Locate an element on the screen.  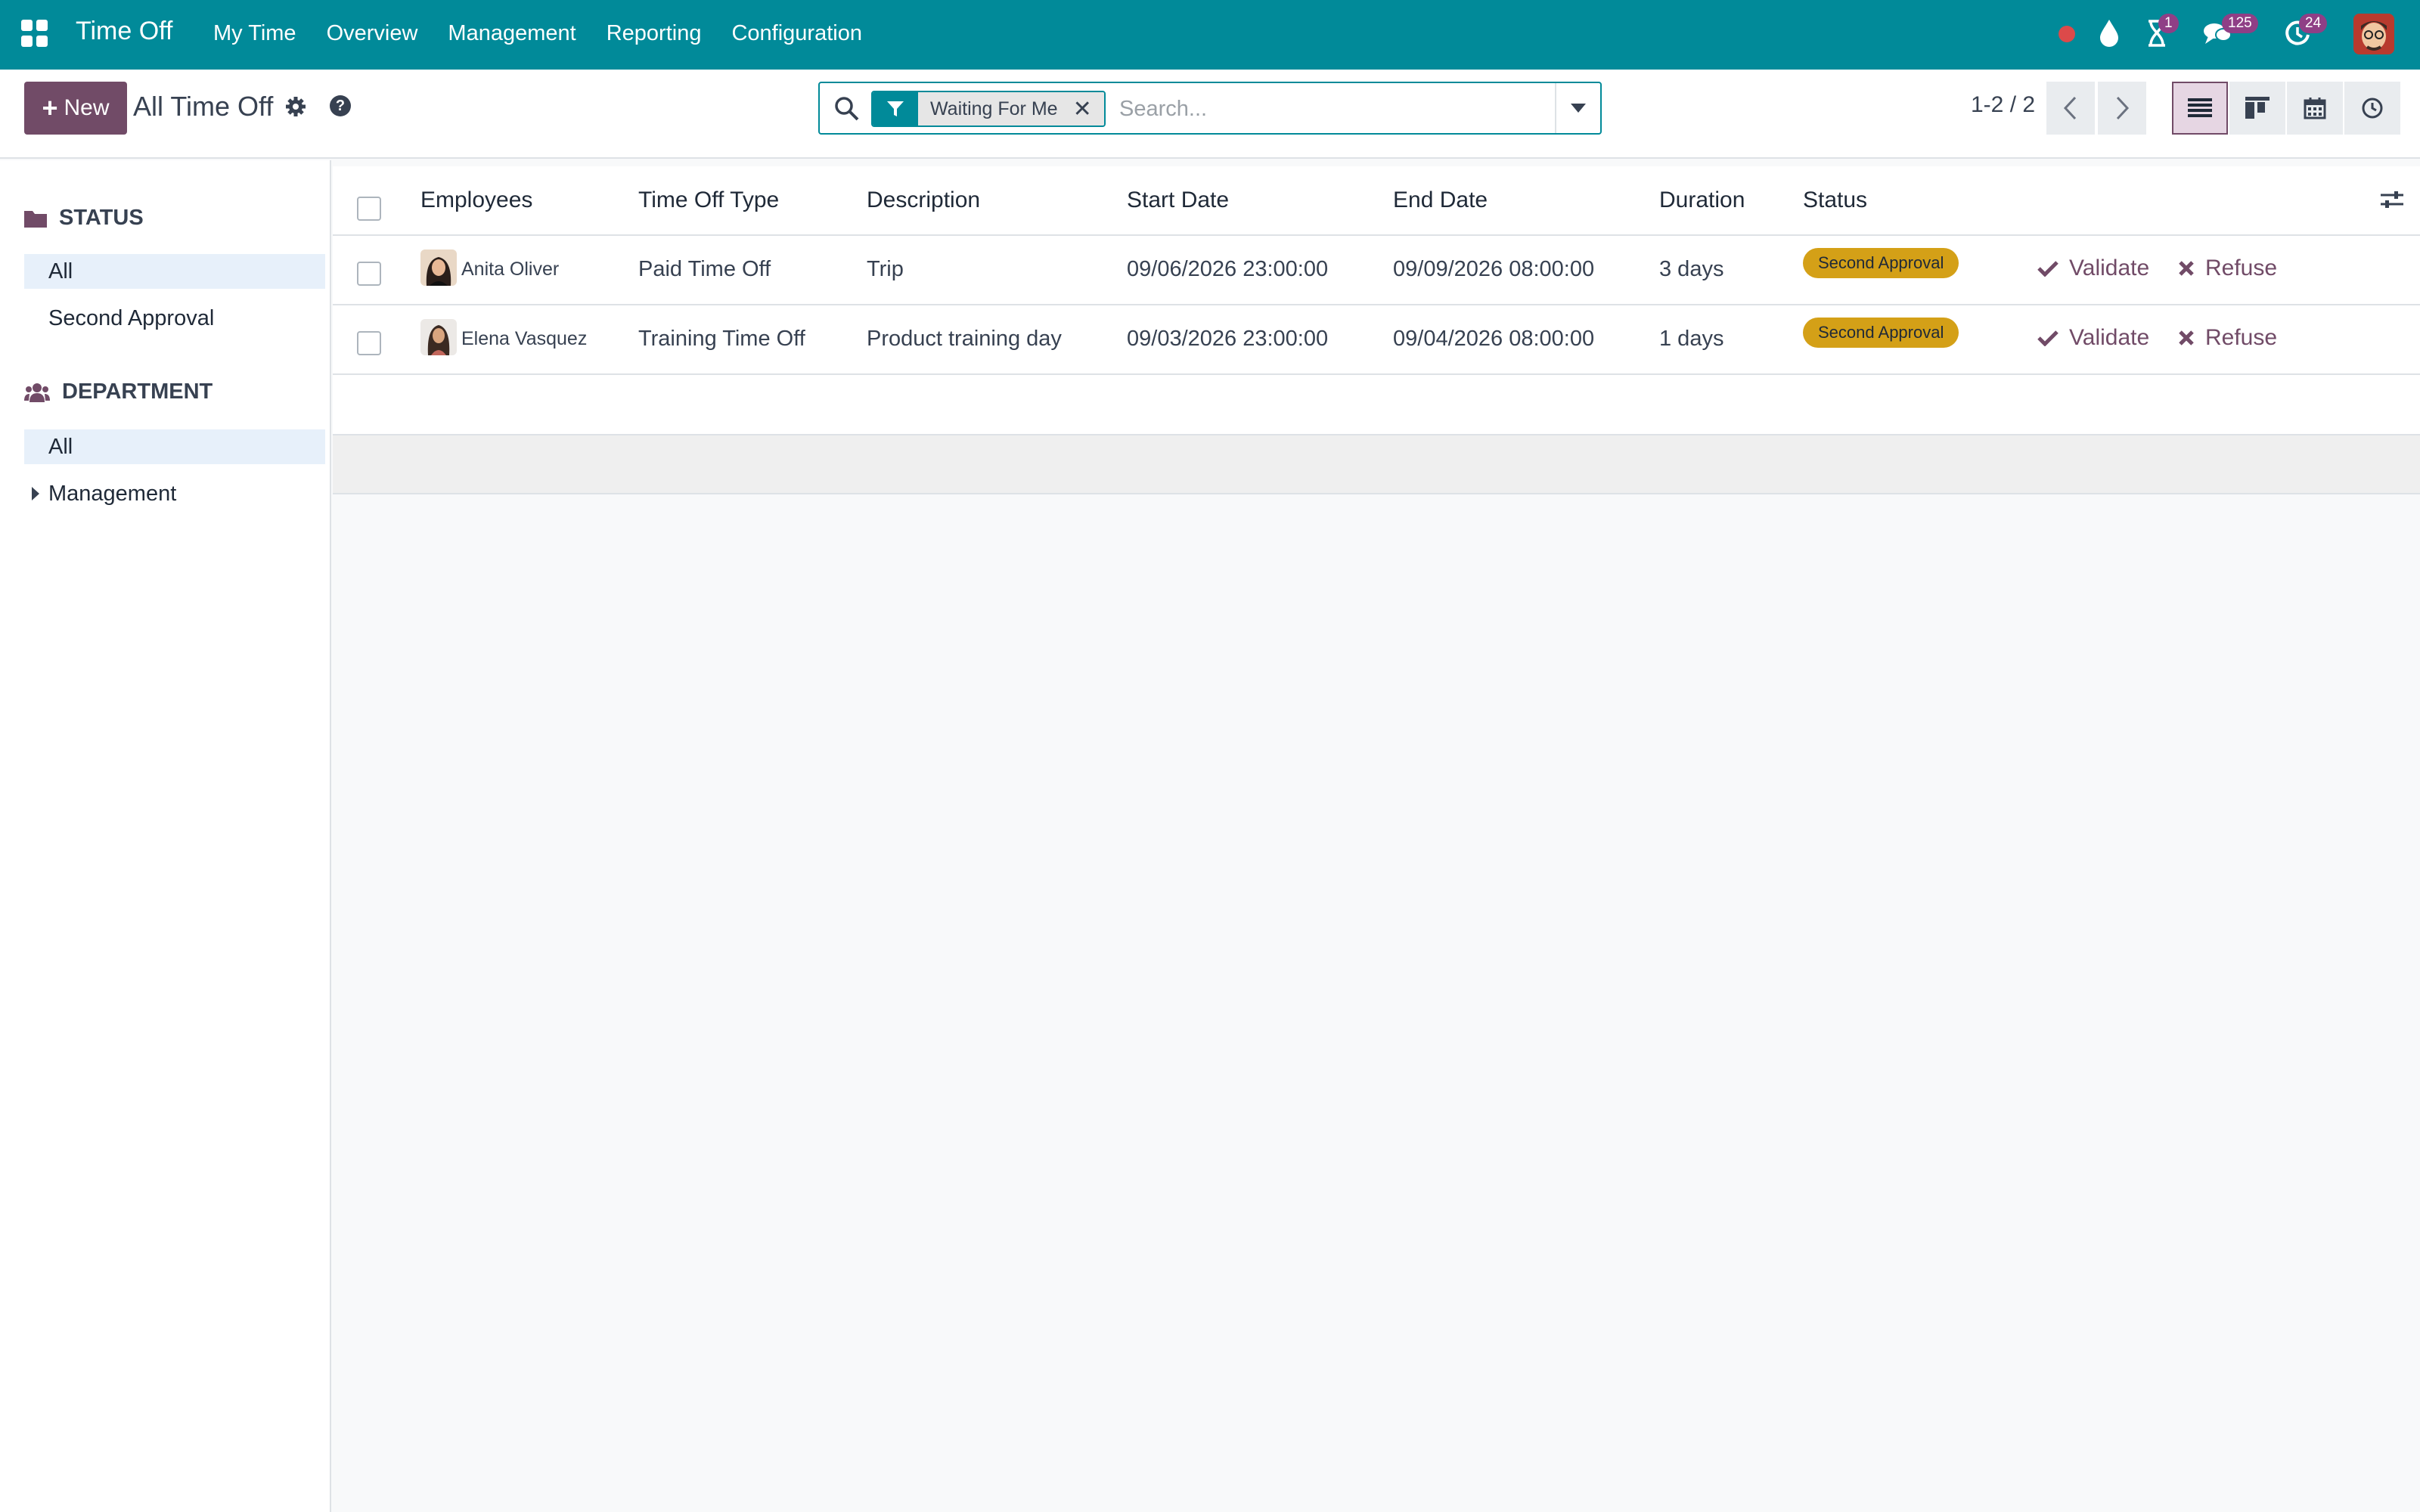
new-button: + New is located at coordinates (75, 109).